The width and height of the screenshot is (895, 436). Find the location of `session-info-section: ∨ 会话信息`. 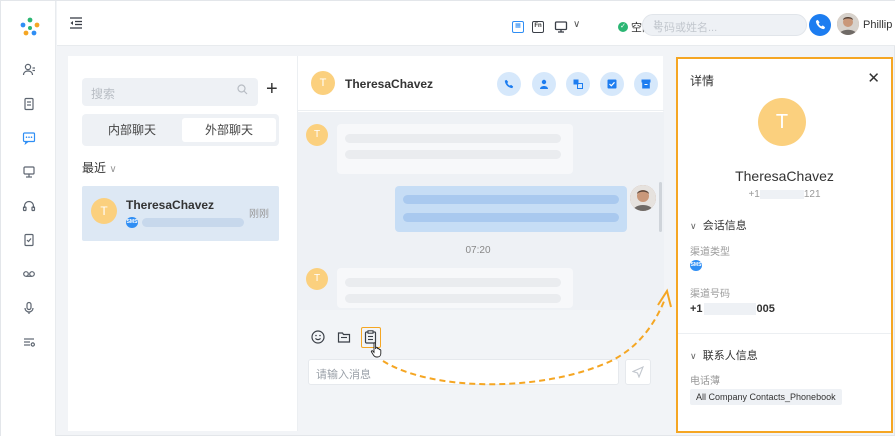

session-info-section: ∨ 会话信息 is located at coordinates (718, 225).